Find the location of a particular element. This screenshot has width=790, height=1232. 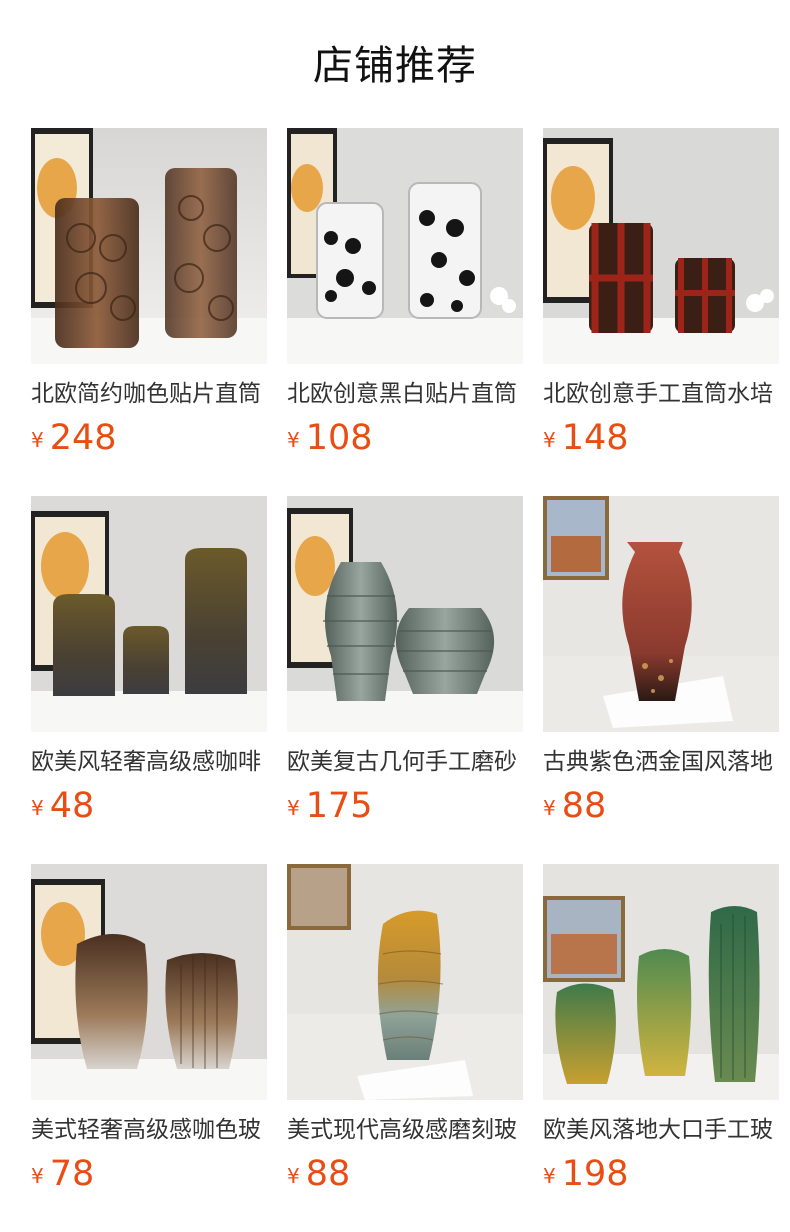

product-card: 古典紫色洒金国风落地 ¥88 is located at coordinates (661, 680).